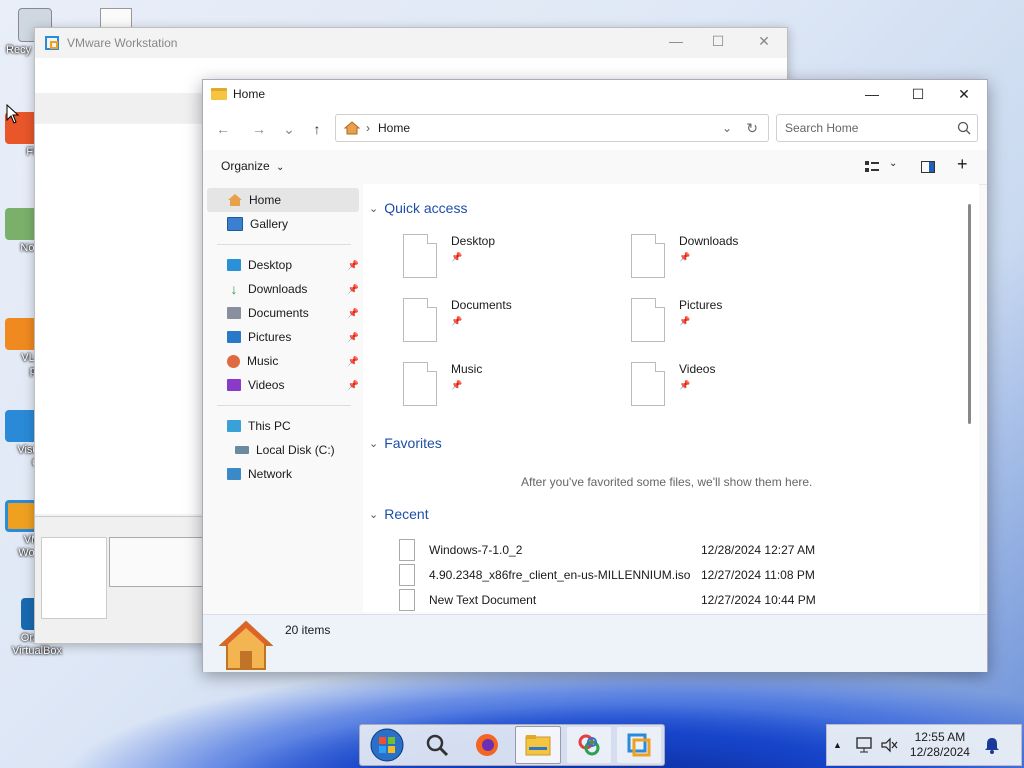 The image size is (1024, 768). Describe the element at coordinates (487, 745) in the screenshot. I see `taskbar-firefox-button` at that location.